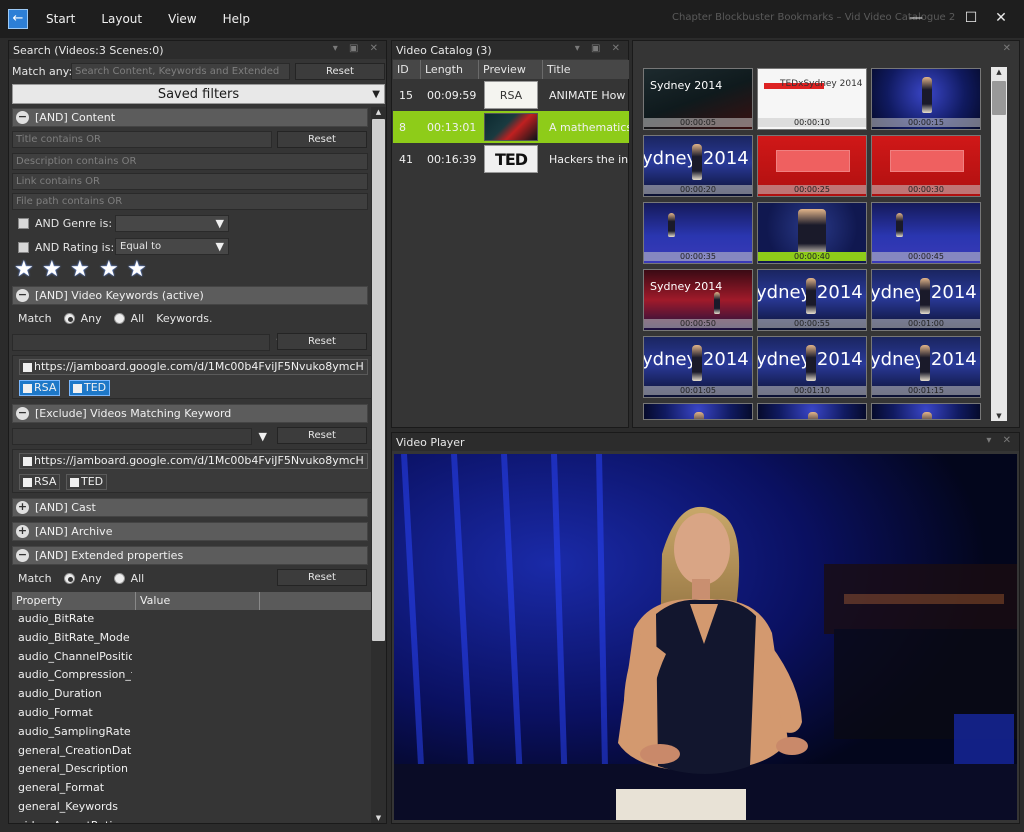 The image size is (1024, 832). I want to click on keywords-any-radio, so click(69, 318).